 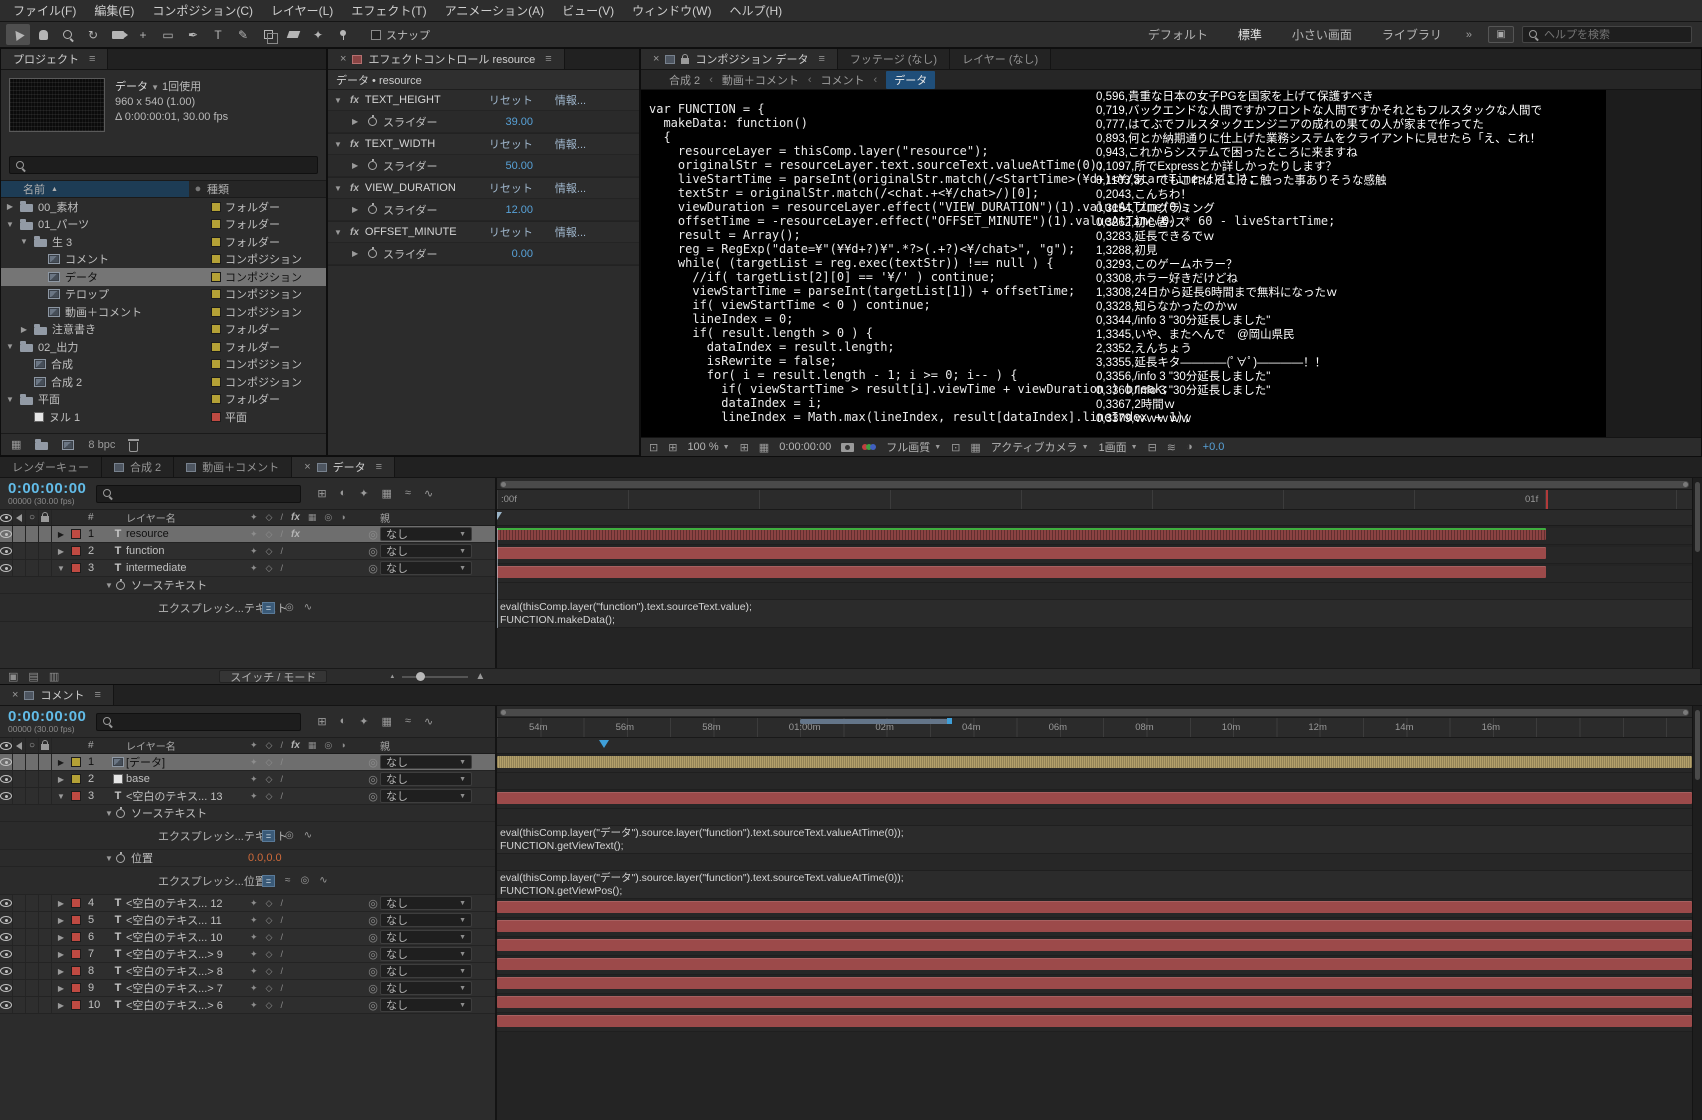 What do you see at coordinates (507, 122) in the screenshot?
I see `slider-value: 39.00` at bounding box center [507, 122].